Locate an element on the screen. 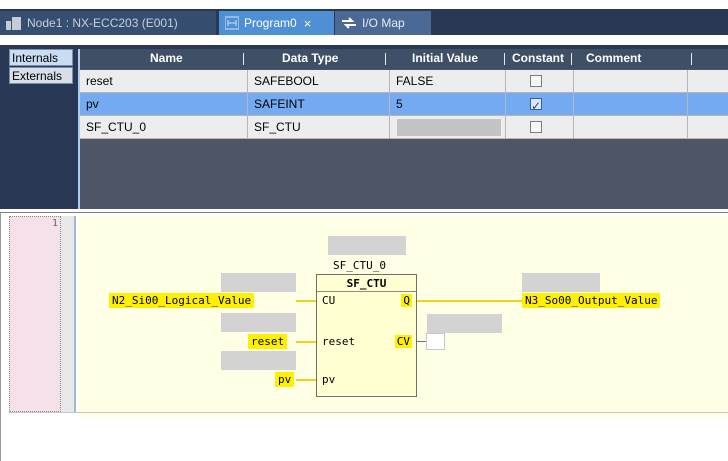  pin-cu: CU is located at coordinates (329, 300).